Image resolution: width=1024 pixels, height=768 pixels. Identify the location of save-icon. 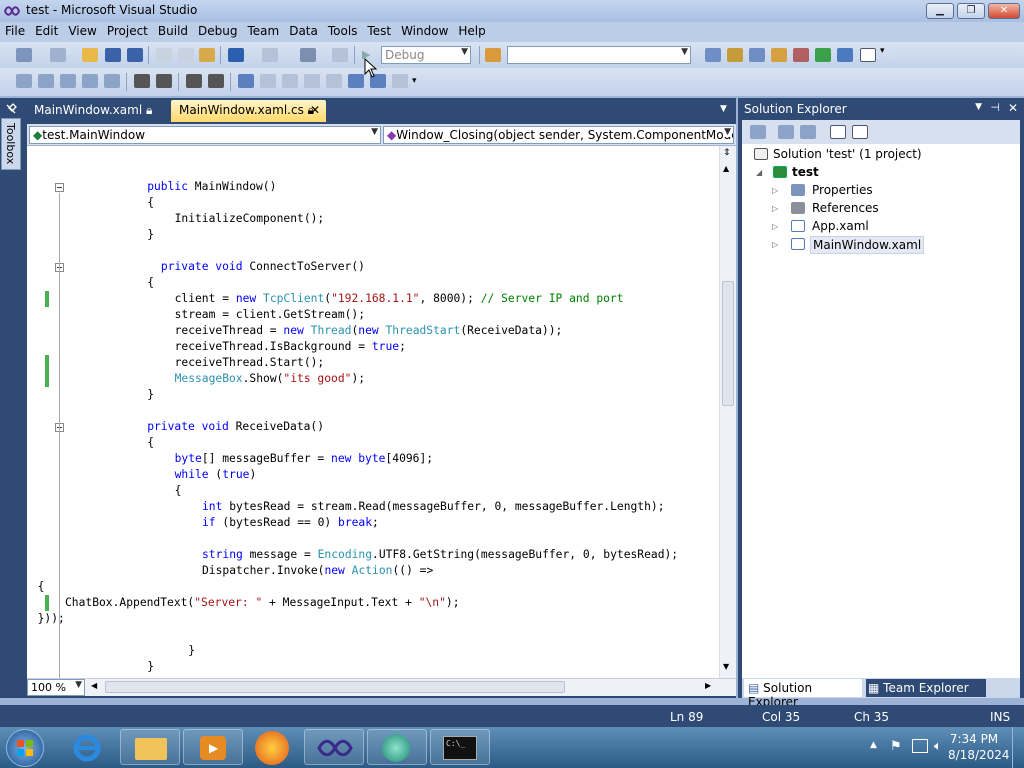
(113, 55).